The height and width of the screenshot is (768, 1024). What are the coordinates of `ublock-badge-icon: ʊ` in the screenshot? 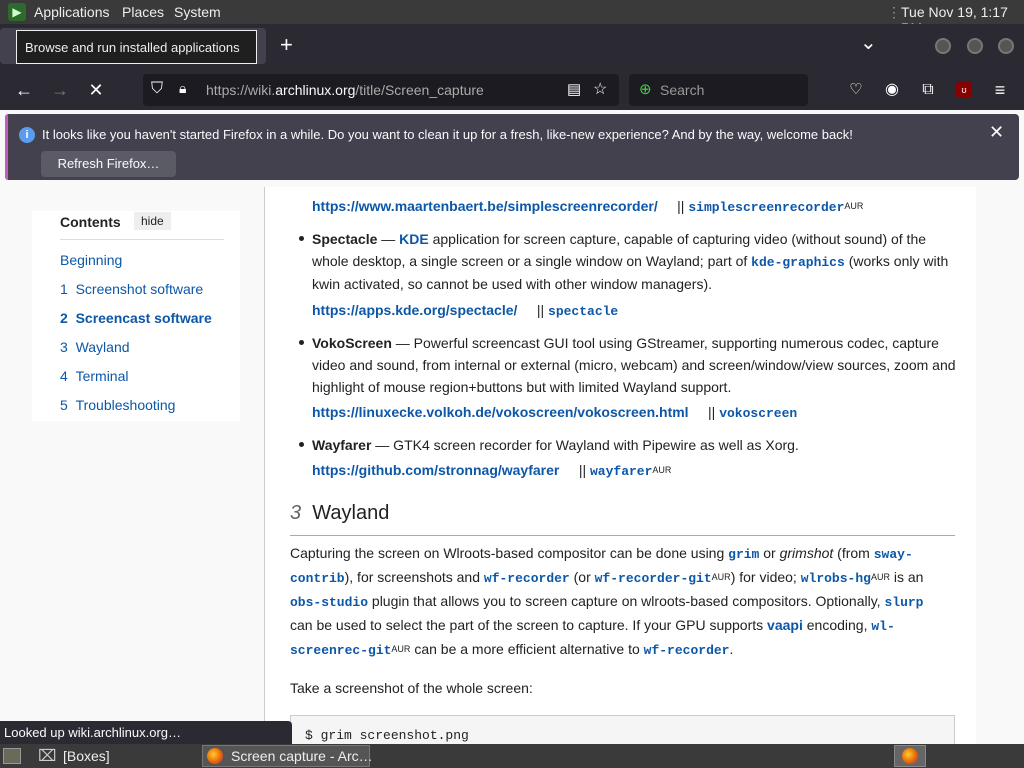 It's located at (964, 90).